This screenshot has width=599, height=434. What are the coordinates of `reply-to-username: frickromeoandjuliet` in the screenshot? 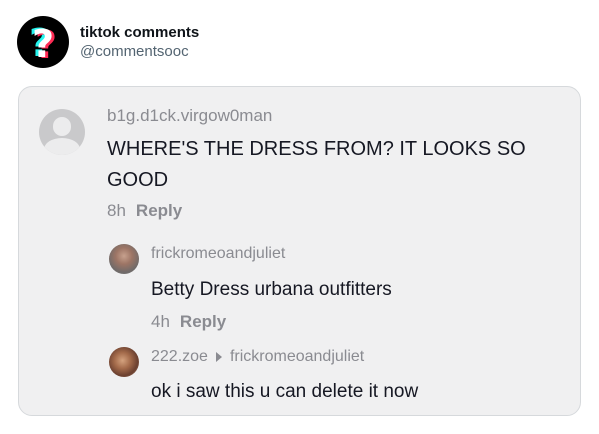 It's located at (297, 357).